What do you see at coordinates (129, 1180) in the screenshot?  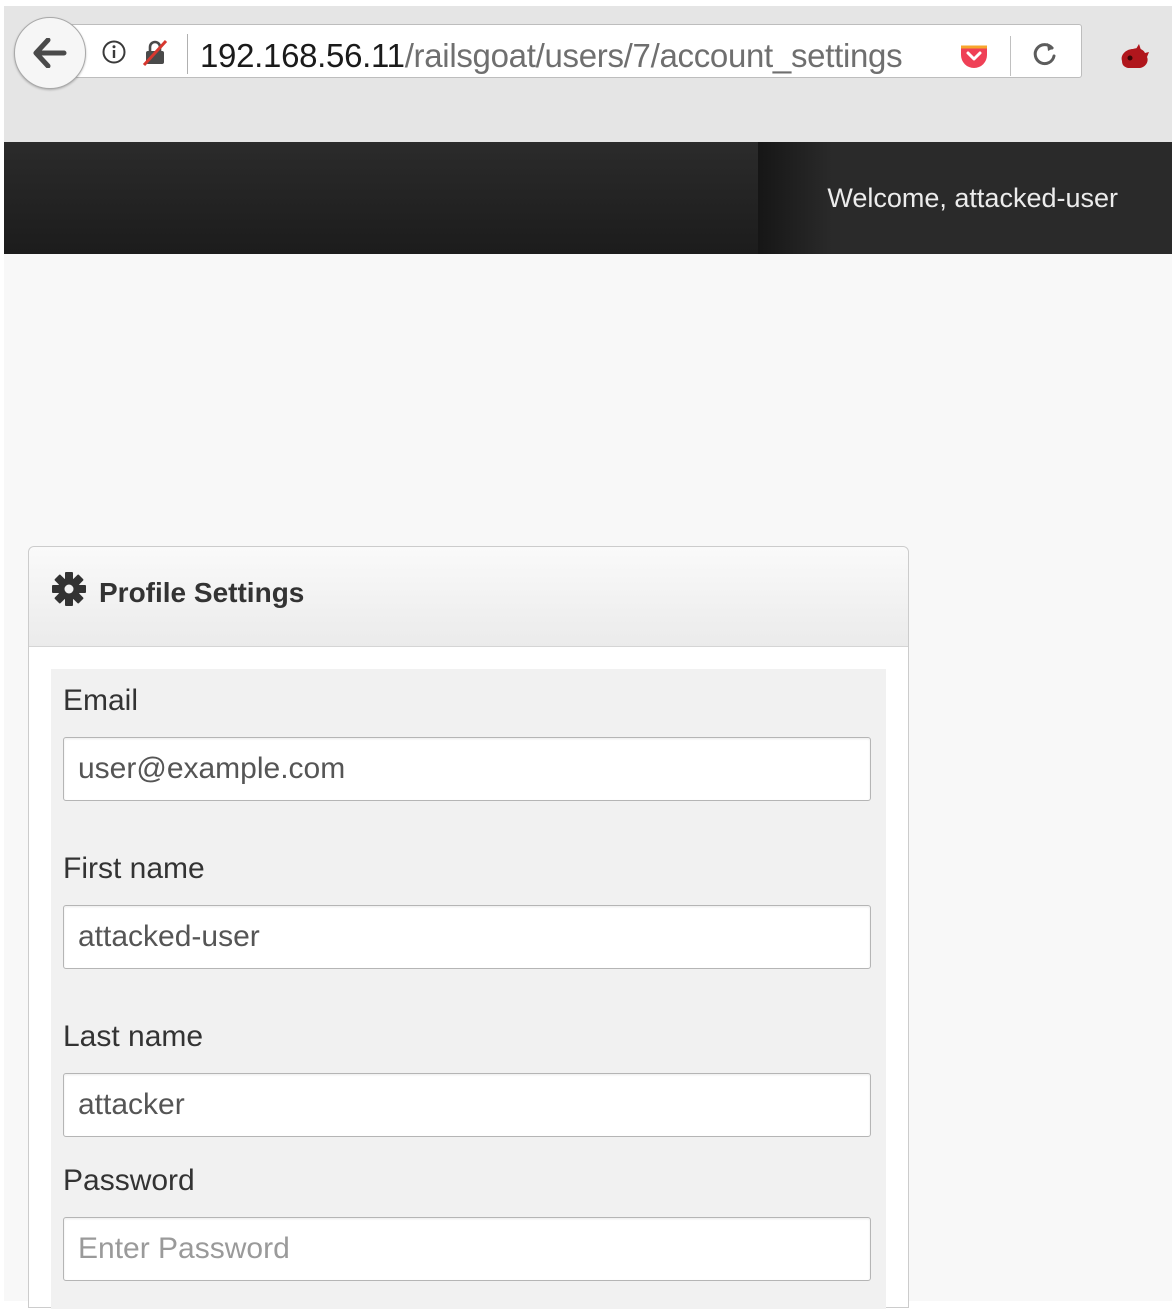 I see `password-label: Password` at bounding box center [129, 1180].